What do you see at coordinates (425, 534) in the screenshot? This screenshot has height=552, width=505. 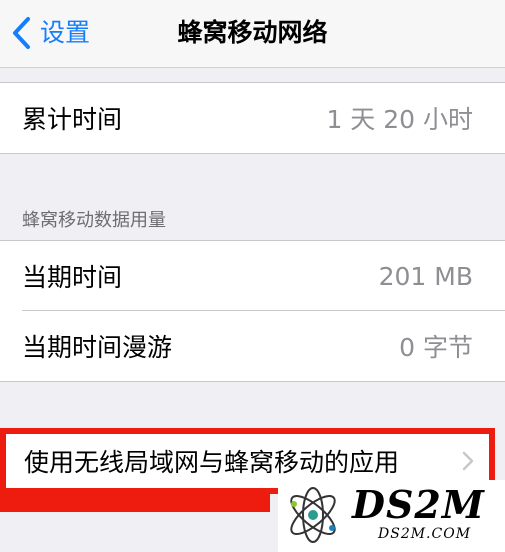 I see `watermark-subtitle: DS2M.COM` at bounding box center [425, 534].